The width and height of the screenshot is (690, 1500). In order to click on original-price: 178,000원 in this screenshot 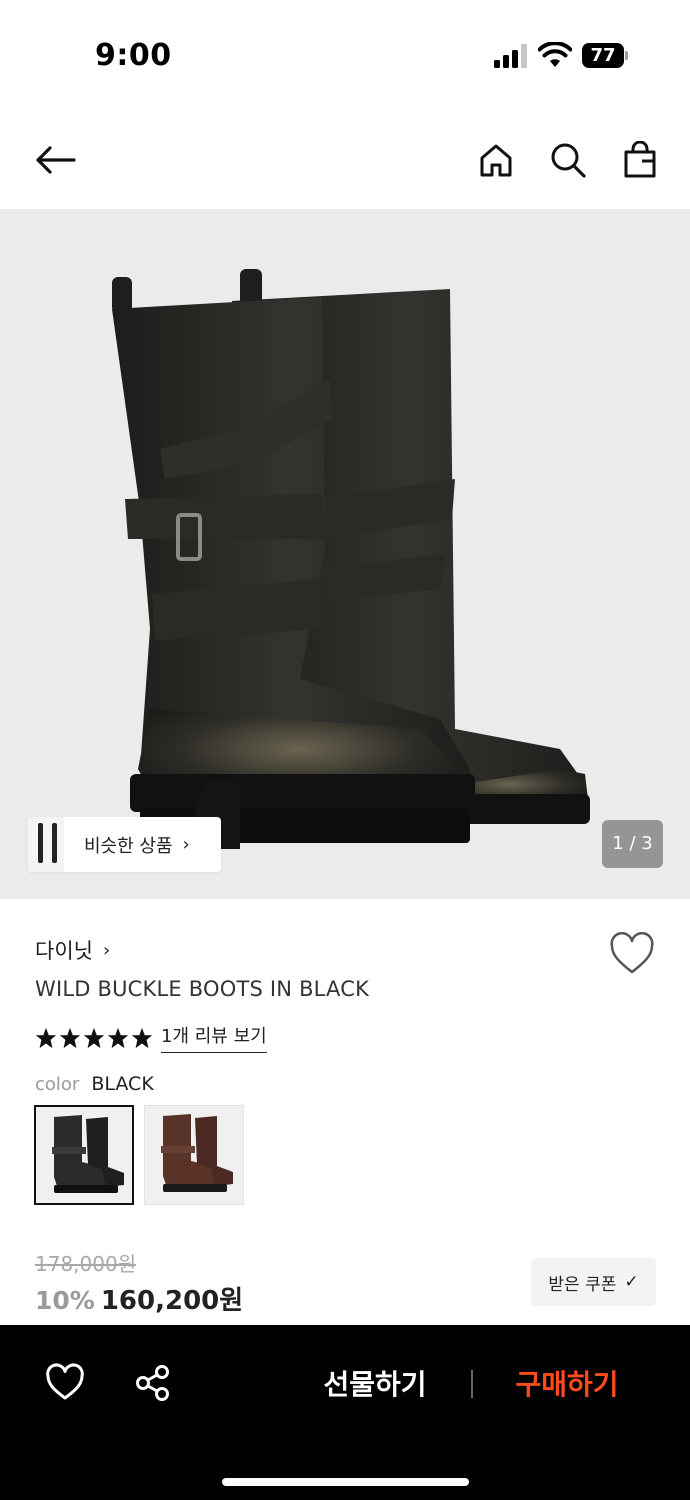, I will do `click(86, 1264)`.